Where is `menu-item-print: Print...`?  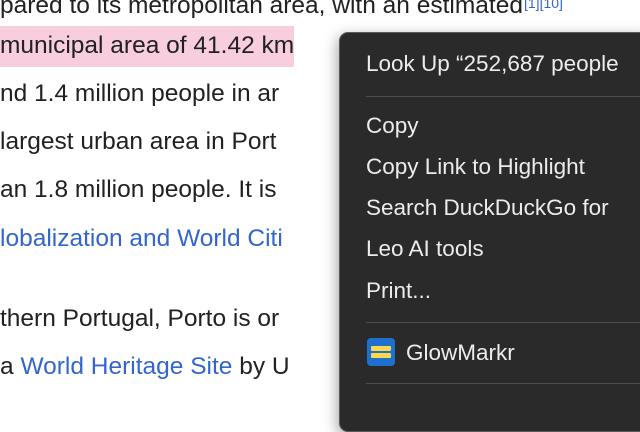
menu-item-print: Print... is located at coordinates (398, 291).